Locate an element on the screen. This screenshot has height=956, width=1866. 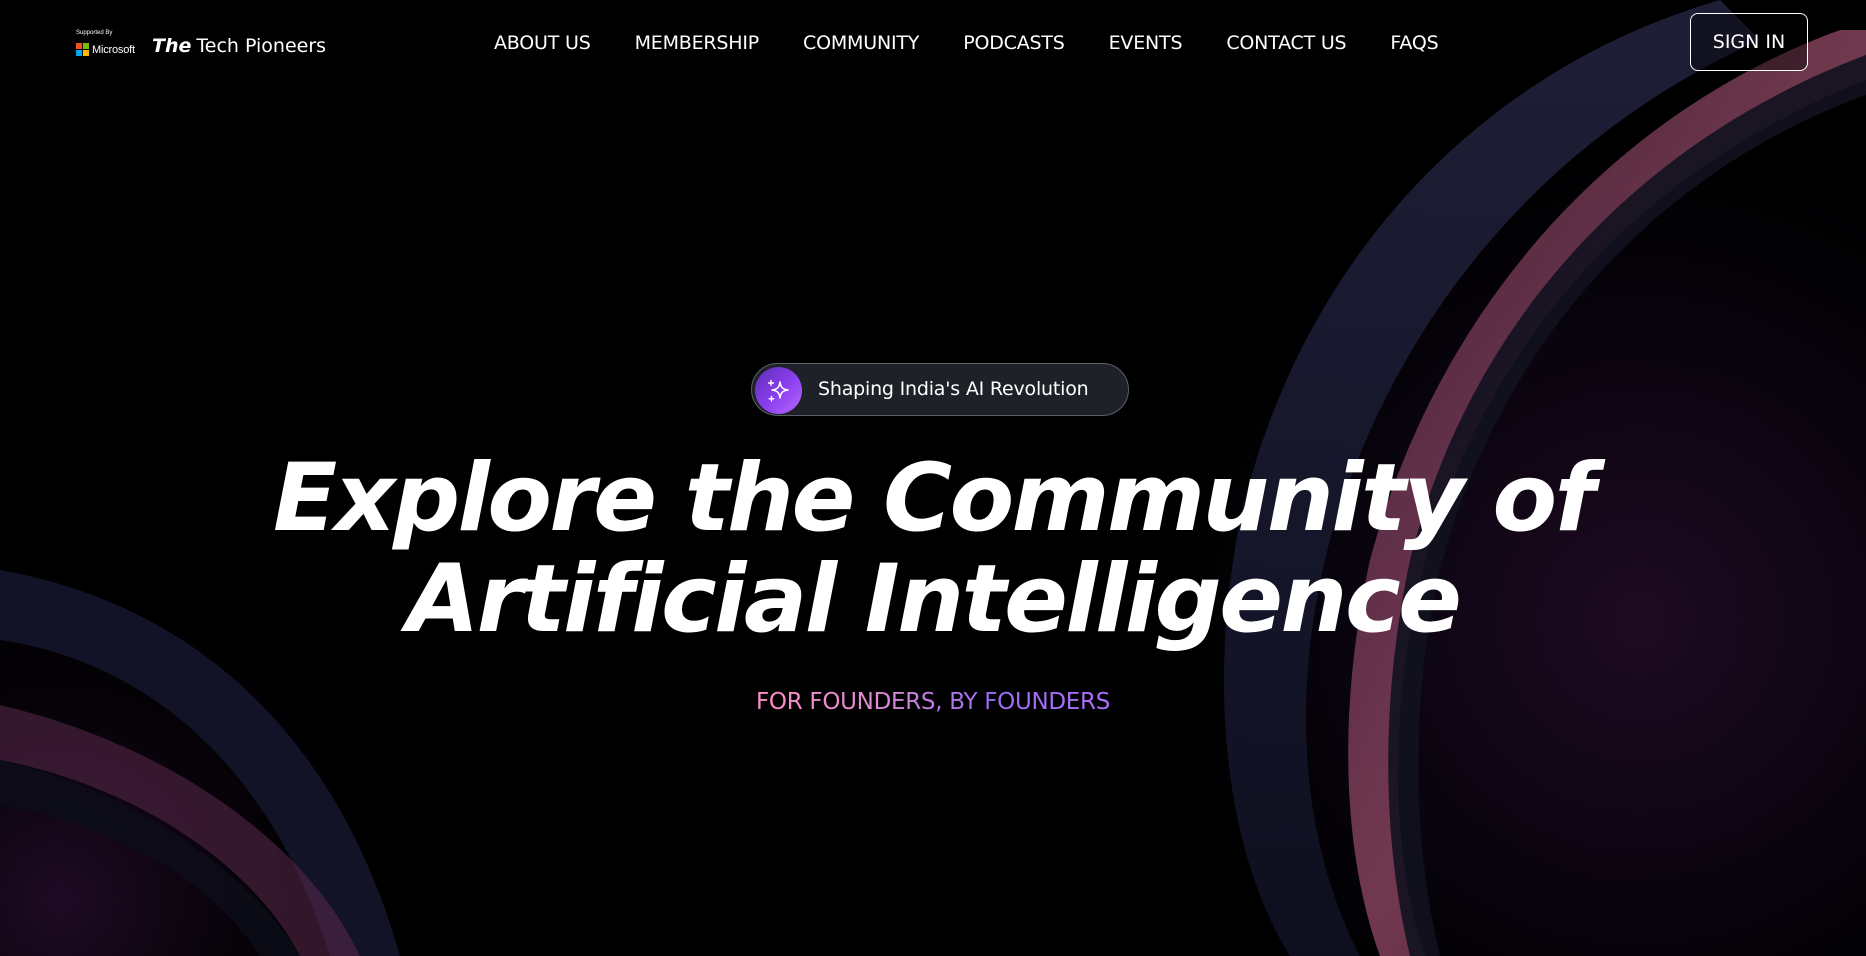
hero-tagline-text: FOR FOUNDERS, BY FOUNDERS is located at coordinates (933, 702).